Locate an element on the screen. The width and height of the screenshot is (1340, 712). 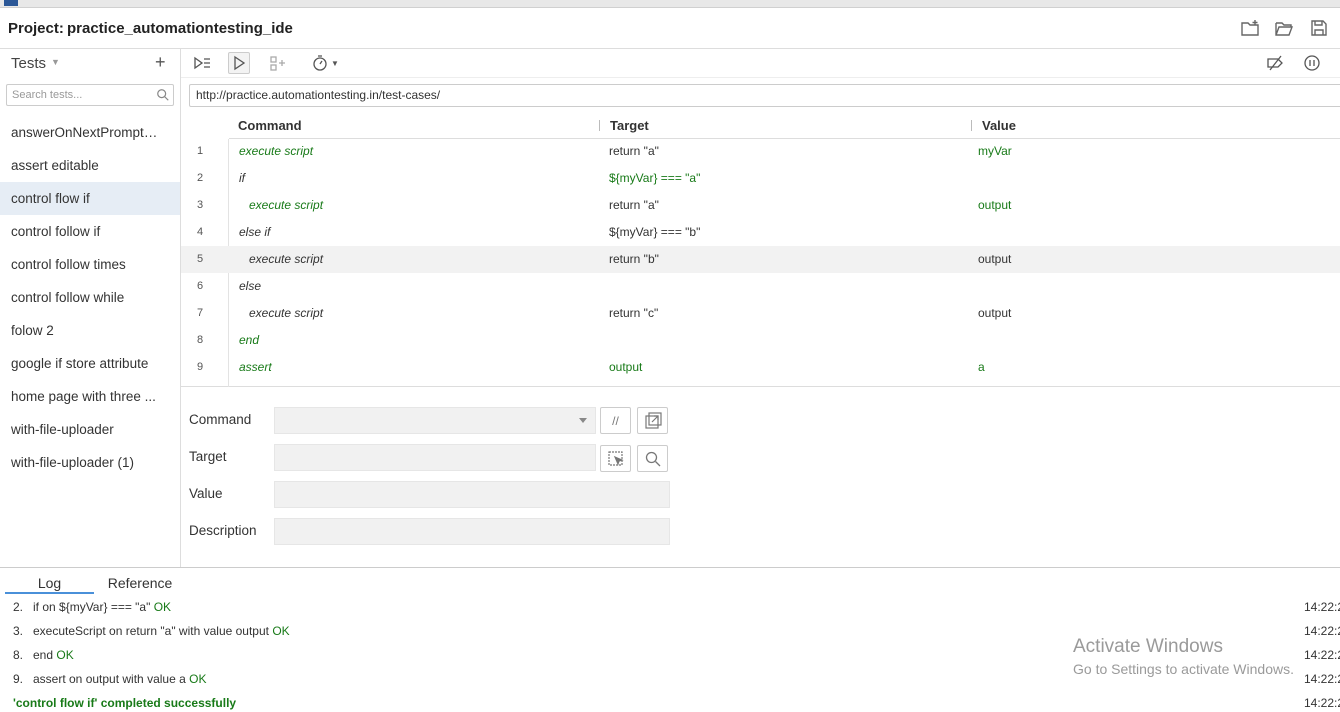
log-number: 9. is located at coordinates (18, 679).